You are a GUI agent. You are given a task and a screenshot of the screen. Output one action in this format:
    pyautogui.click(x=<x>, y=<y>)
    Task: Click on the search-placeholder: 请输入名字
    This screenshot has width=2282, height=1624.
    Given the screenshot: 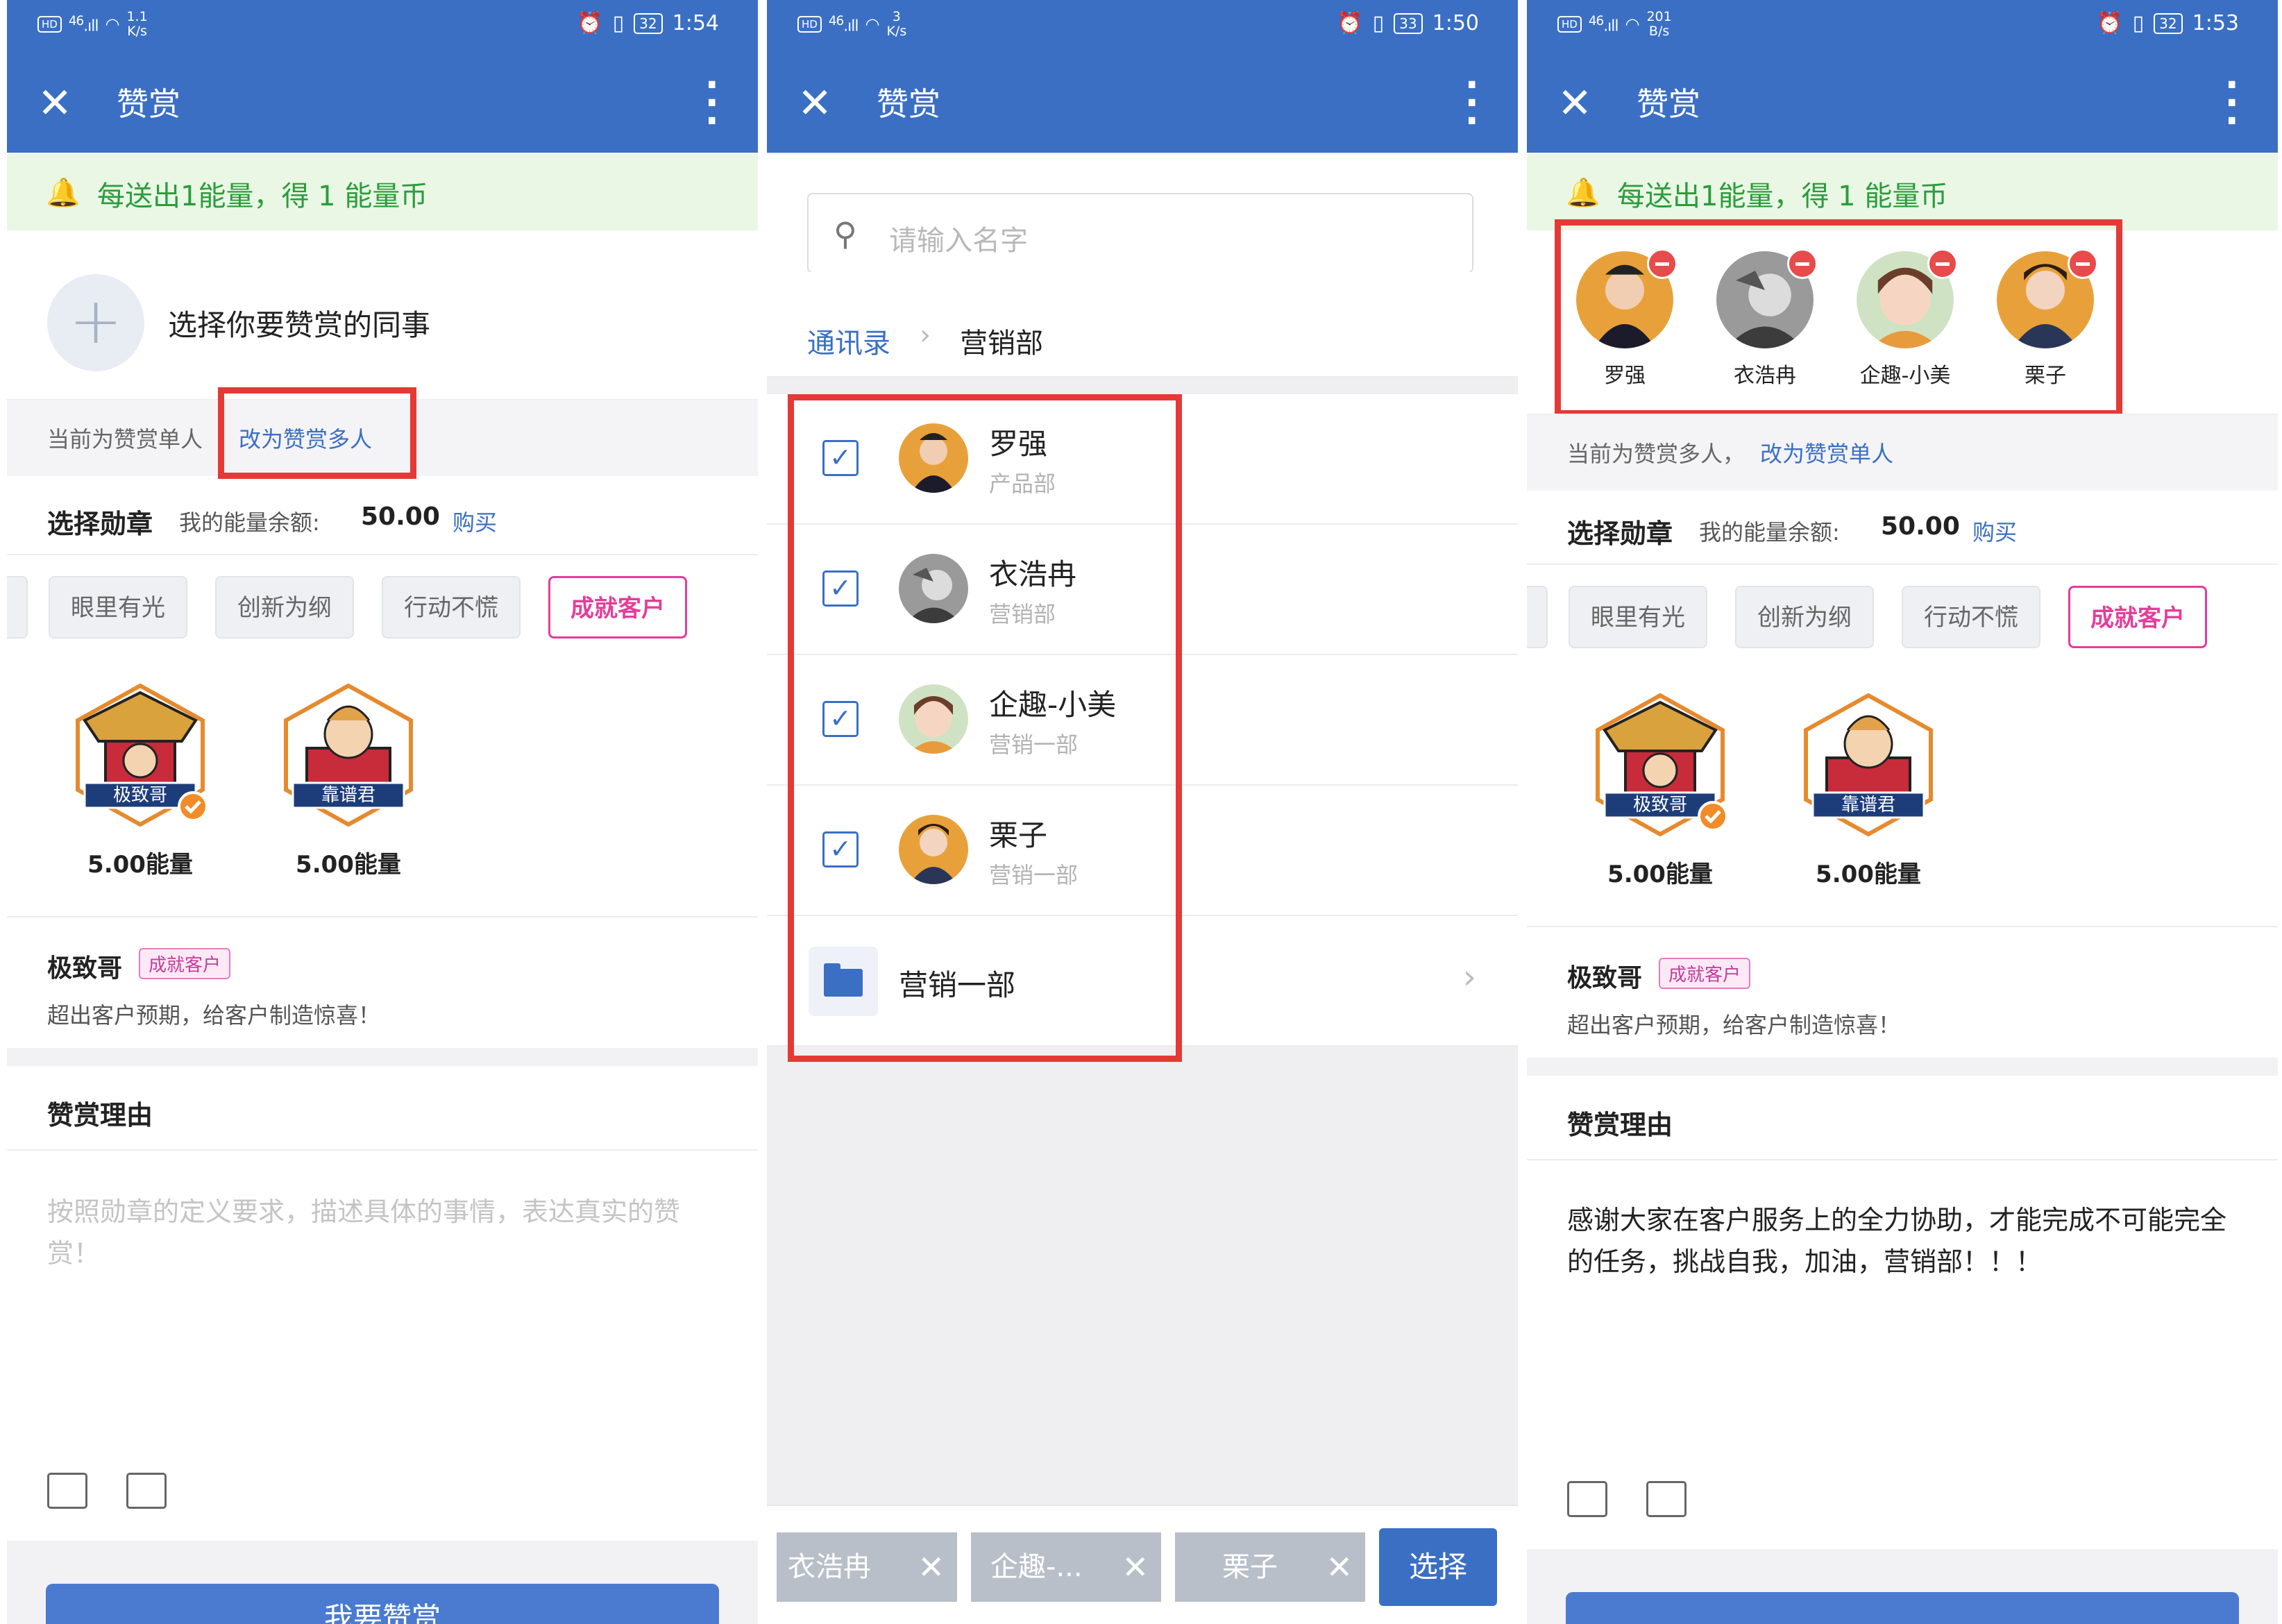 What is the action you would take?
    pyautogui.click(x=958, y=241)
    